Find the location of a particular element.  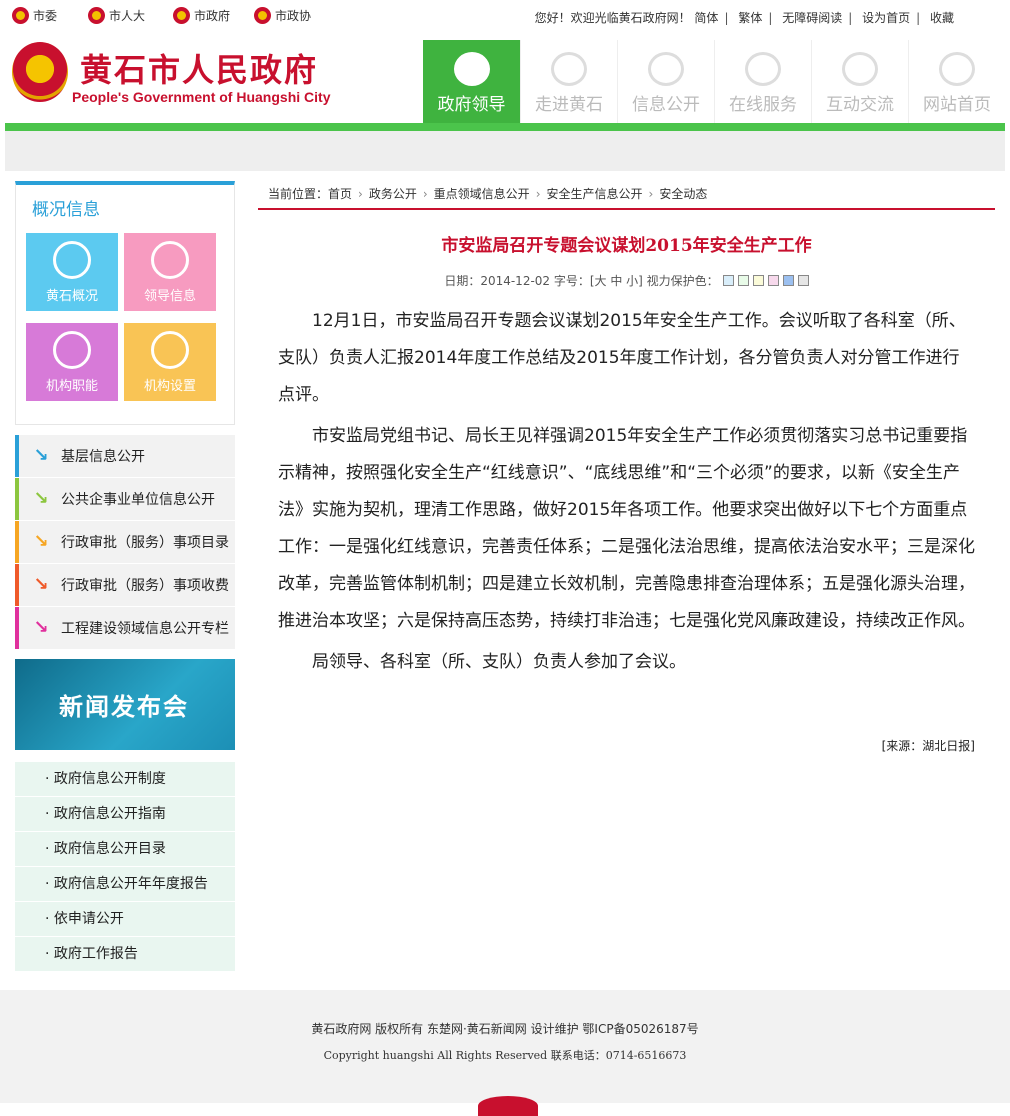

accessible-reading-link: 无障碍阅读 is located at coordinates (812, 18).